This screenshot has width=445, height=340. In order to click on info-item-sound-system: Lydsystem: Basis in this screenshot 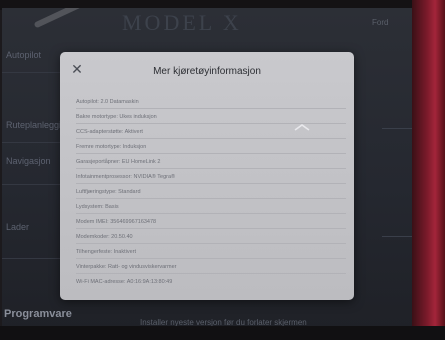, I will do `click(211, 207)`.